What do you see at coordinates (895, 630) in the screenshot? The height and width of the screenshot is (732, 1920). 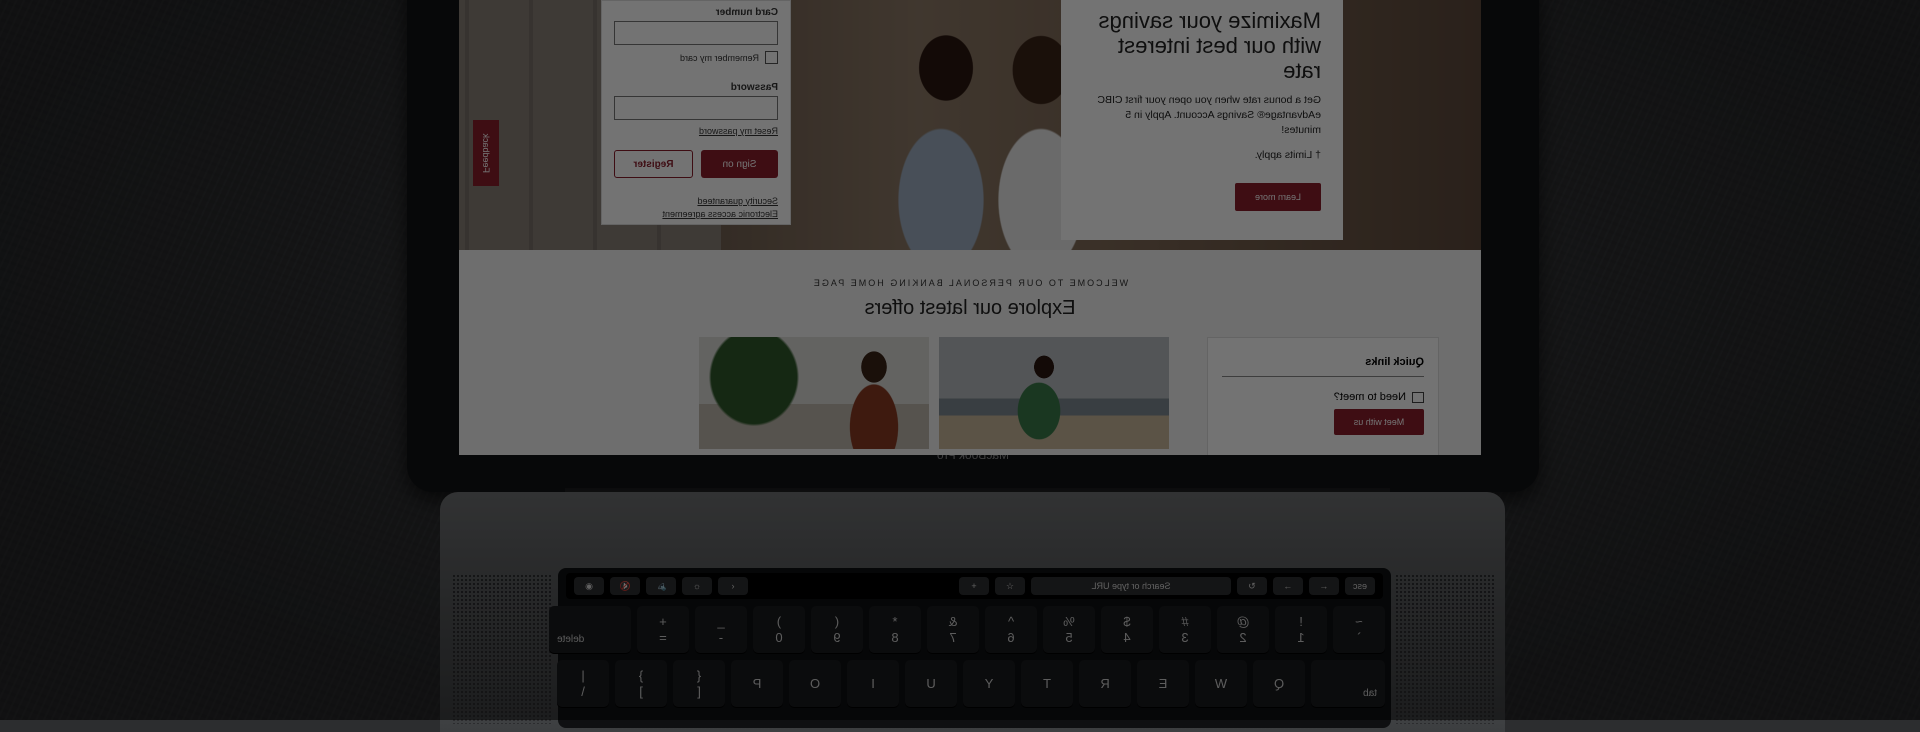 I see `key-8: * 8` at bounding box center [895, 630].